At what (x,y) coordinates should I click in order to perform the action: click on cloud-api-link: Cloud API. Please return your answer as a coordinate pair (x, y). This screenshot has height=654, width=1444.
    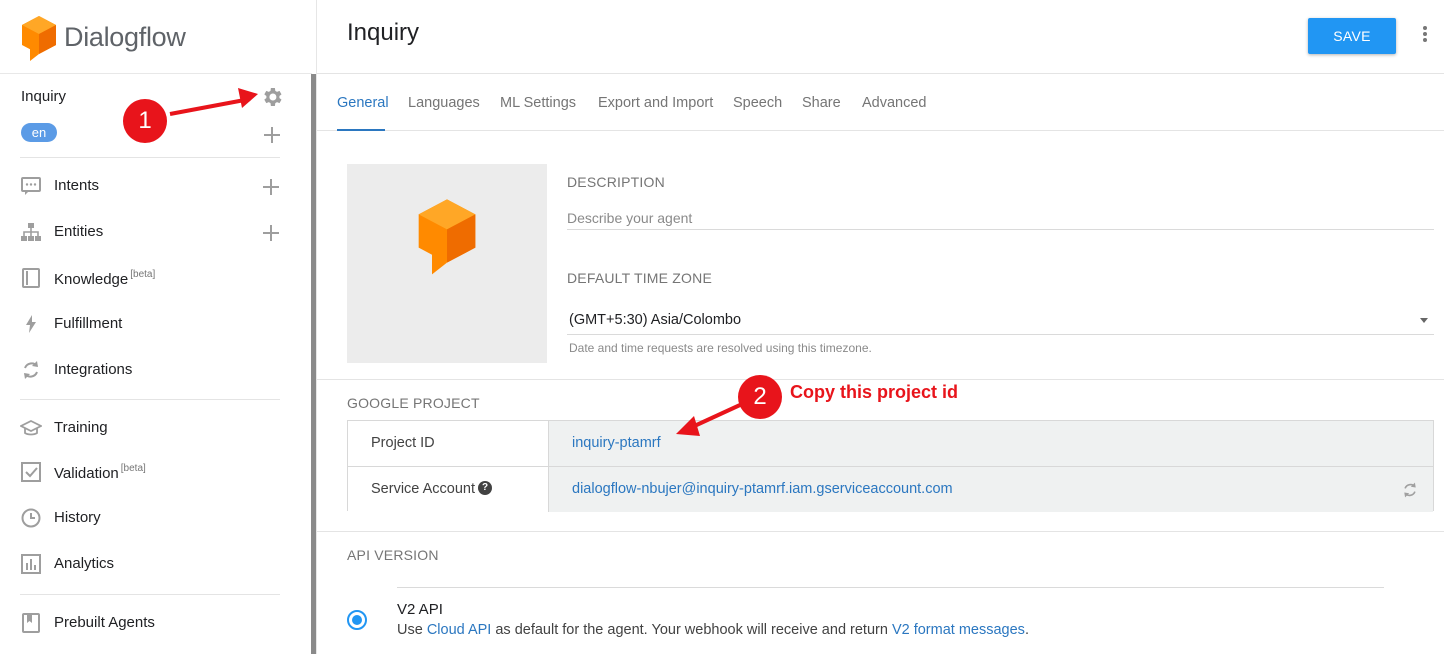
    Looking at the image, I should click on (459, 630).